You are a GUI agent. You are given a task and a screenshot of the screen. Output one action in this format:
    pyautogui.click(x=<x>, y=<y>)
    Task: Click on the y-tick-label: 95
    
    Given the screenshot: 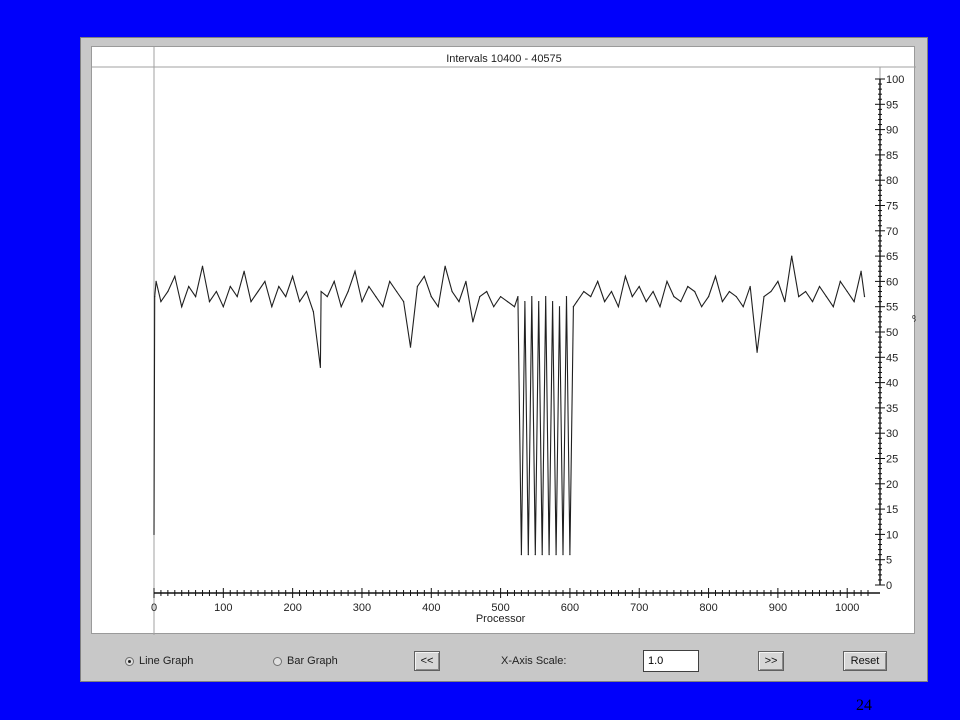 What is the action you would take?
    pyautogui.click(x=892, y=105)
    